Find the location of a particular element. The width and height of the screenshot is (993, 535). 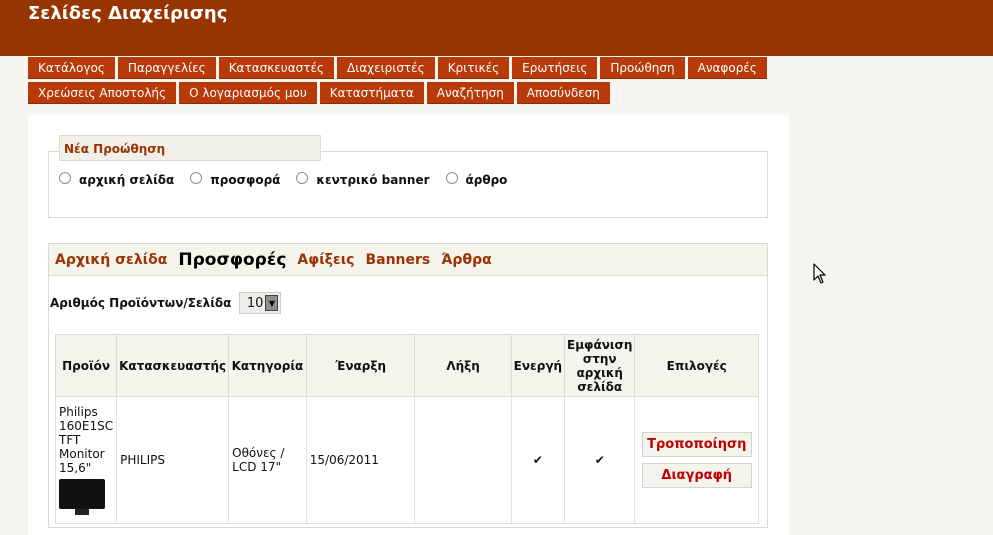

nav-item-manufacturers: Κατασκευαστές is located at coordinates (276, 68).